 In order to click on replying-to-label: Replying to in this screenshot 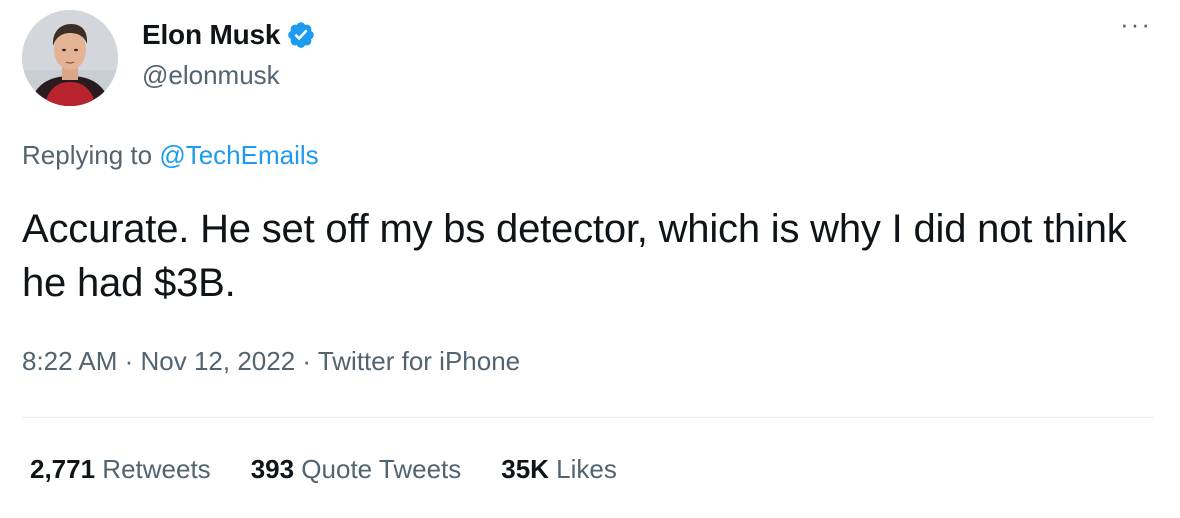, I will do `click(91, 155)`.